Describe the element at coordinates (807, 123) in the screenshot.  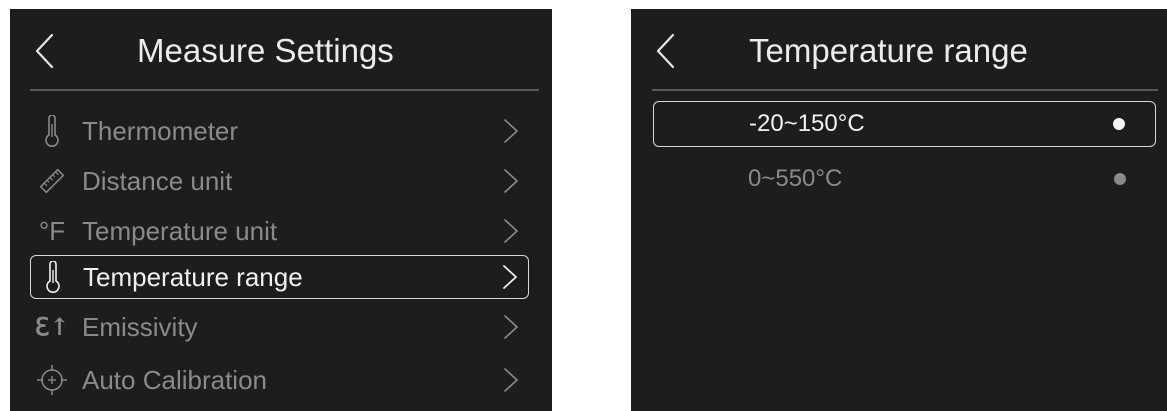
I see `range-option-label: -20~150°C` at that location.